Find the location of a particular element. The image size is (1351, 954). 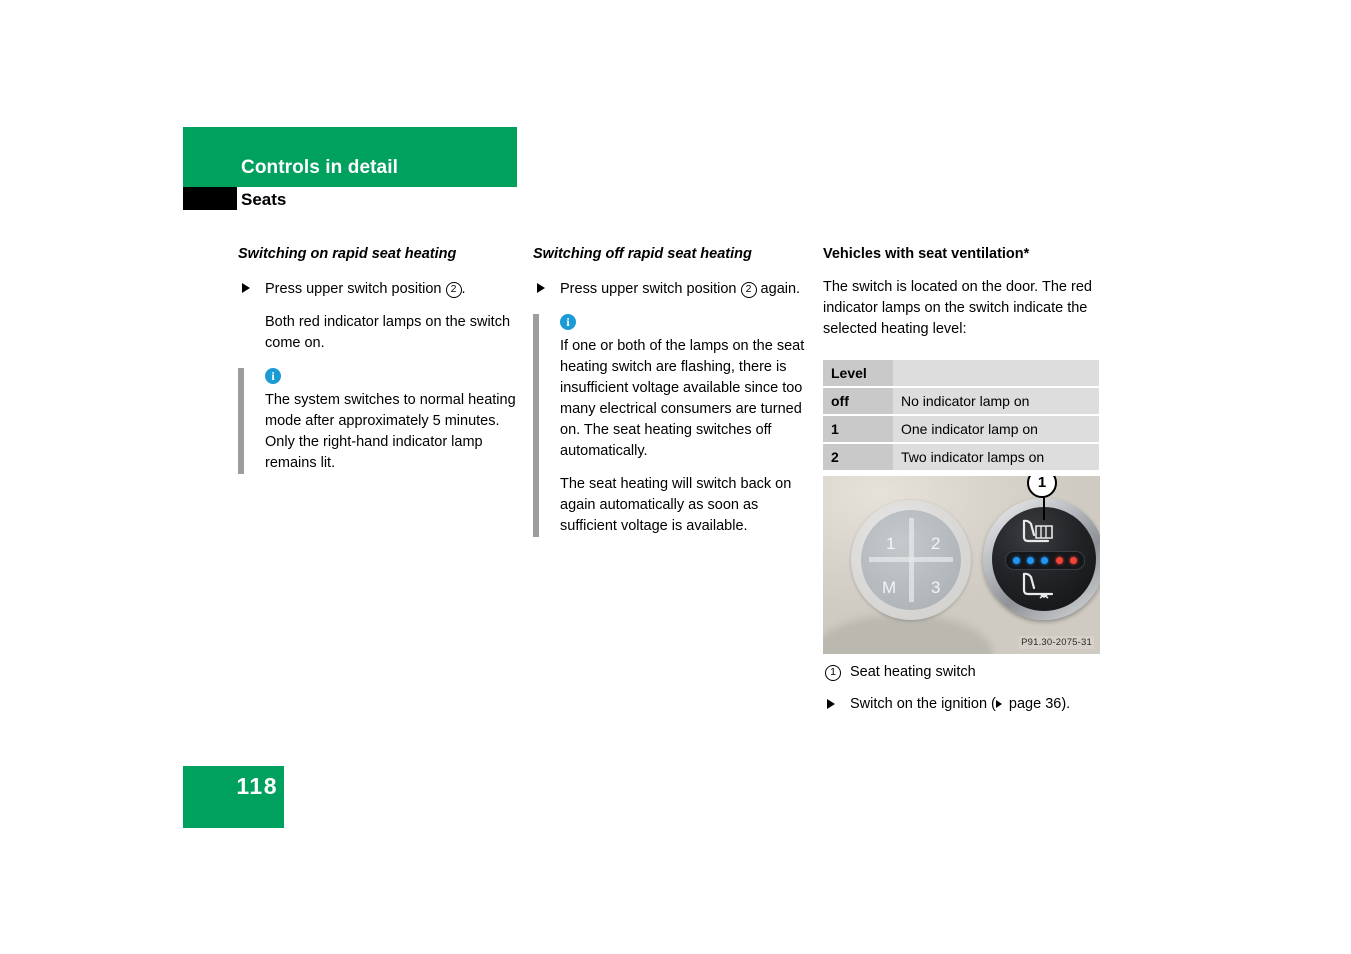

col3-heading: Vehicles with seat ventilation* is located at coordinates (926, 254).